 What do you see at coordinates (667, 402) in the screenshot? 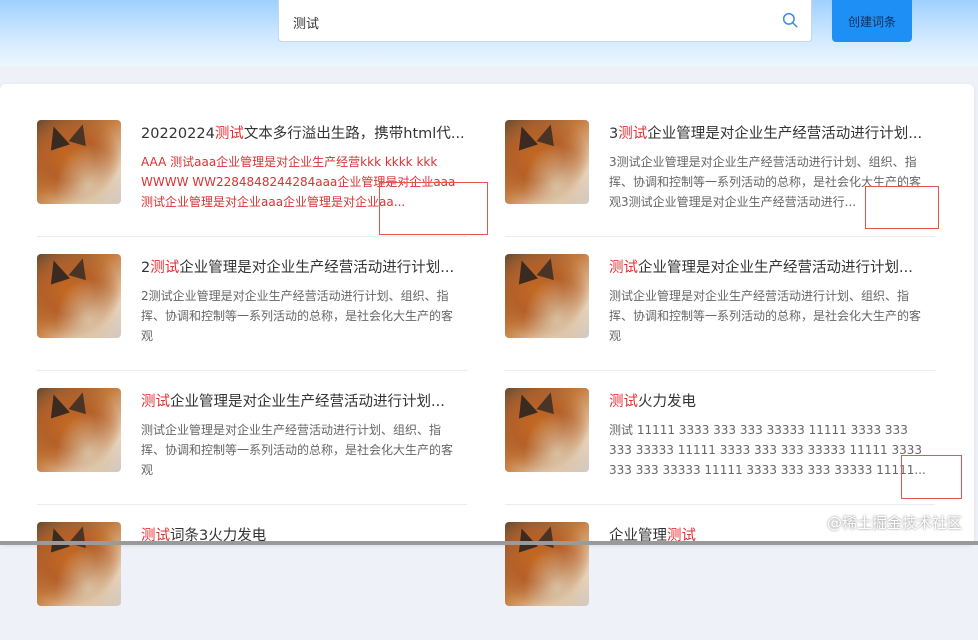
I see `title-text: 火力发电` at bounding box center [667, 402].